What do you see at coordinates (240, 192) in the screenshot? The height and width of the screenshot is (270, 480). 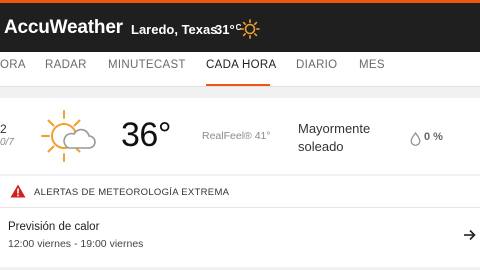 I see `alerts-header: ALERTAS DE METEOROLOGÍA EXTREMA` at bounding box center [240, 192].